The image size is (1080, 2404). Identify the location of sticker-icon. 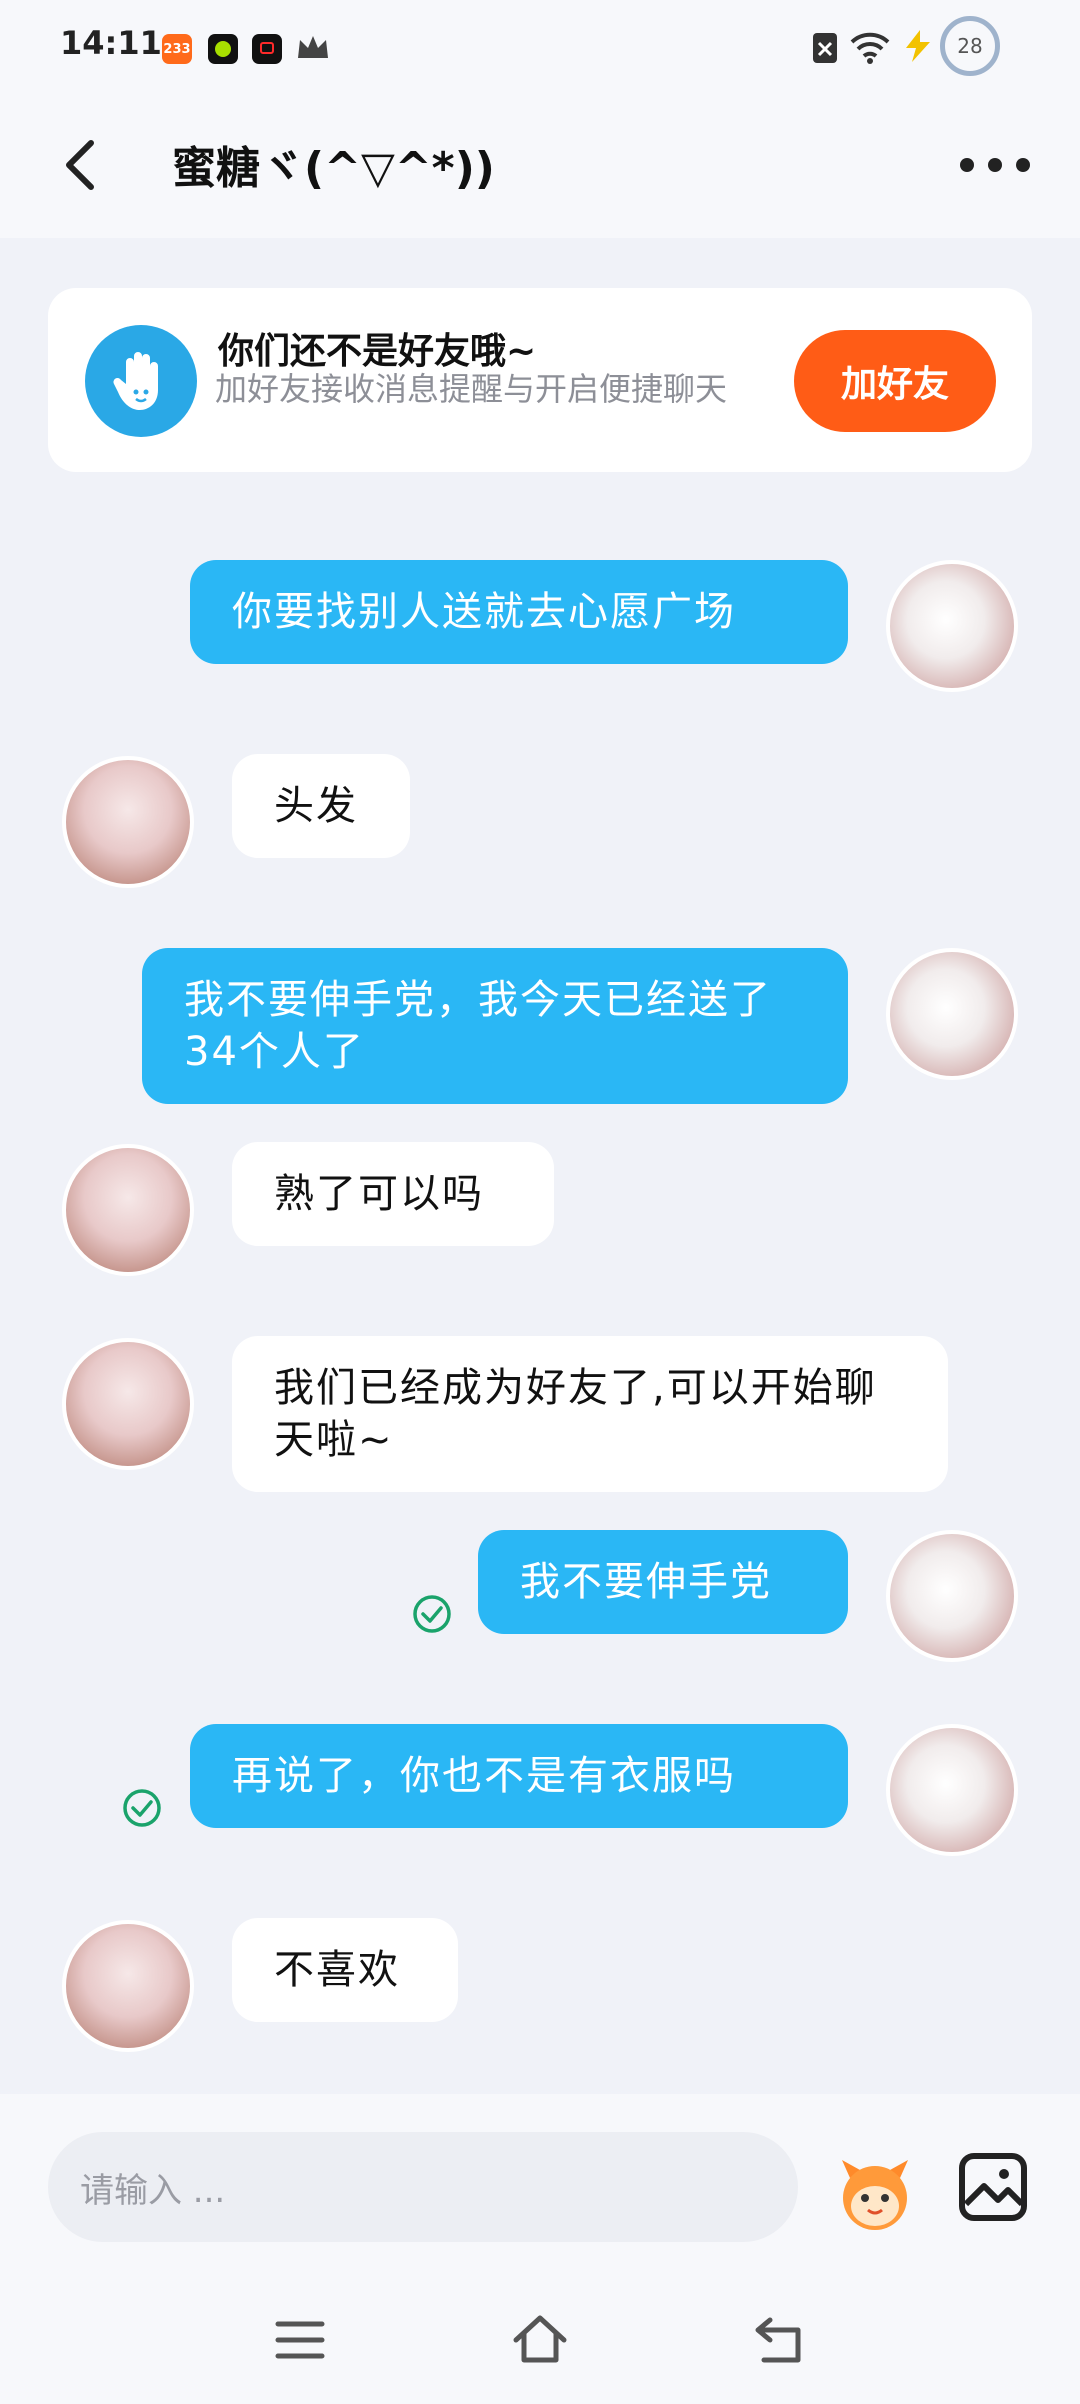
(875, 2193).